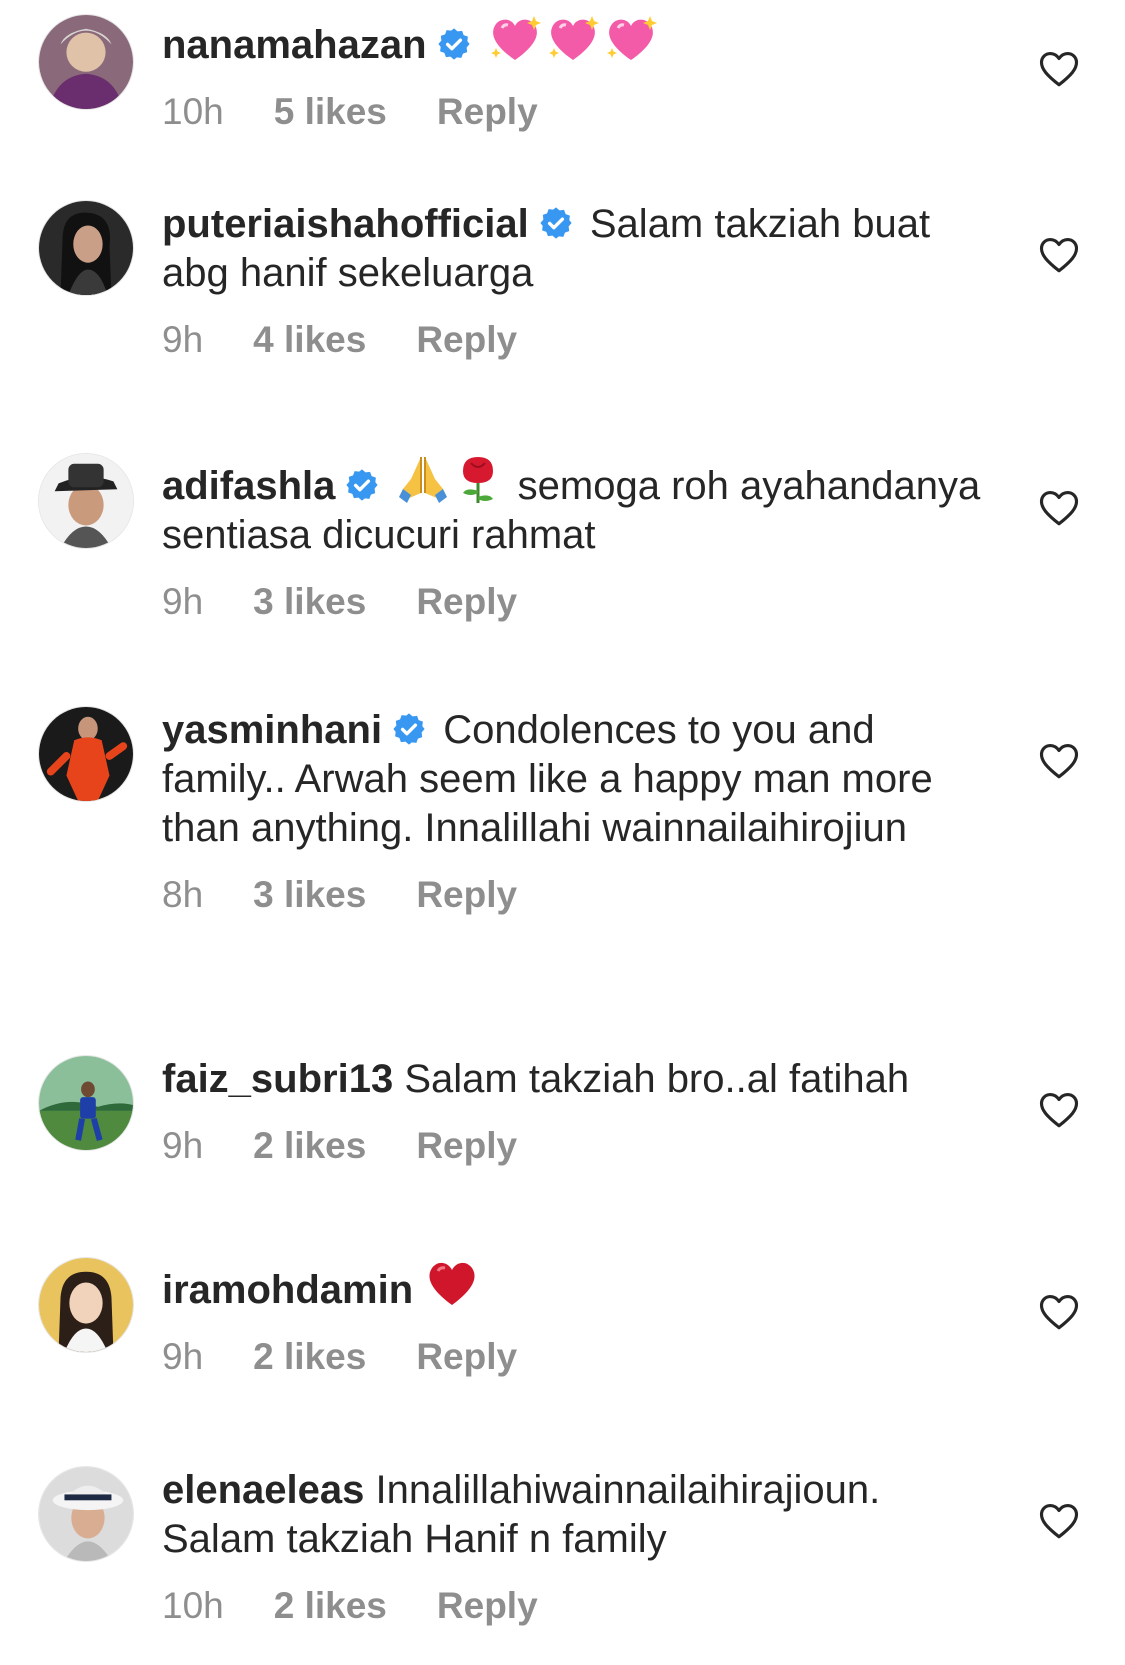  Describe the element at coordinates (577, 340) in the screenshot. I see `comment-meta: 9h 4 likes Reply` at that location.